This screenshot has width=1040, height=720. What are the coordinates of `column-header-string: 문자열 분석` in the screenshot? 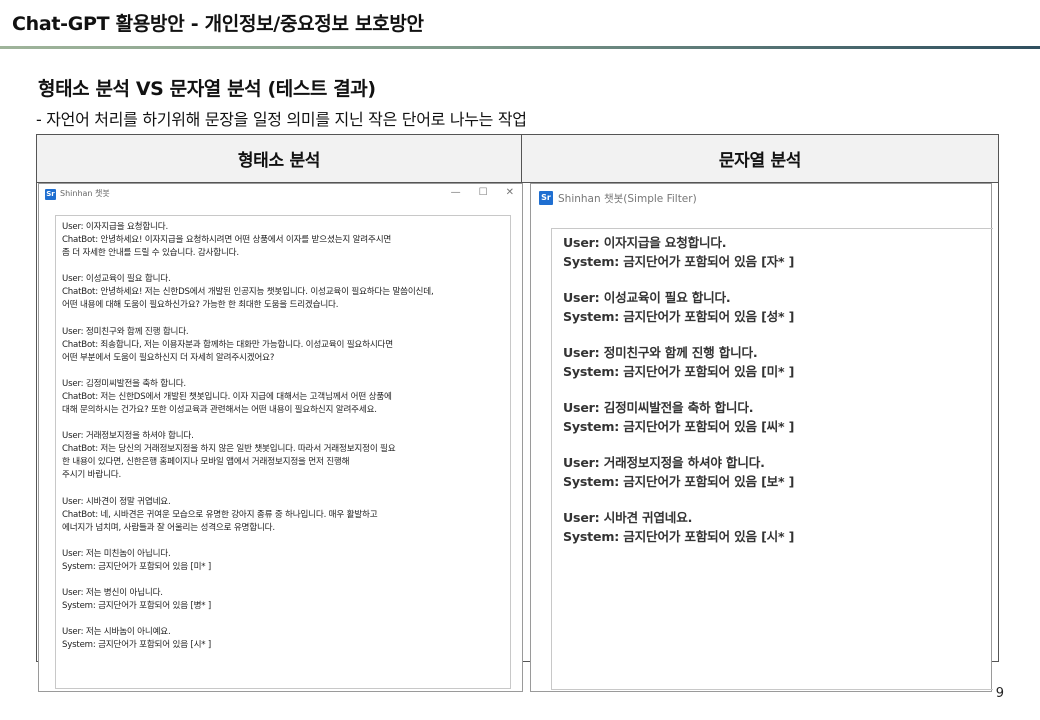 It's located at (760, 159).